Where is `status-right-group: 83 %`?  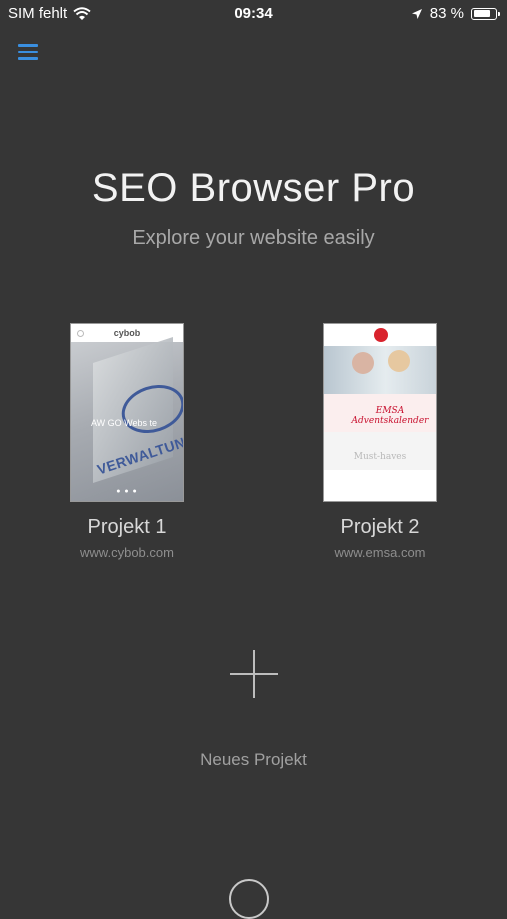
status-right-group: 83 % is located at coordinates (455, 13).